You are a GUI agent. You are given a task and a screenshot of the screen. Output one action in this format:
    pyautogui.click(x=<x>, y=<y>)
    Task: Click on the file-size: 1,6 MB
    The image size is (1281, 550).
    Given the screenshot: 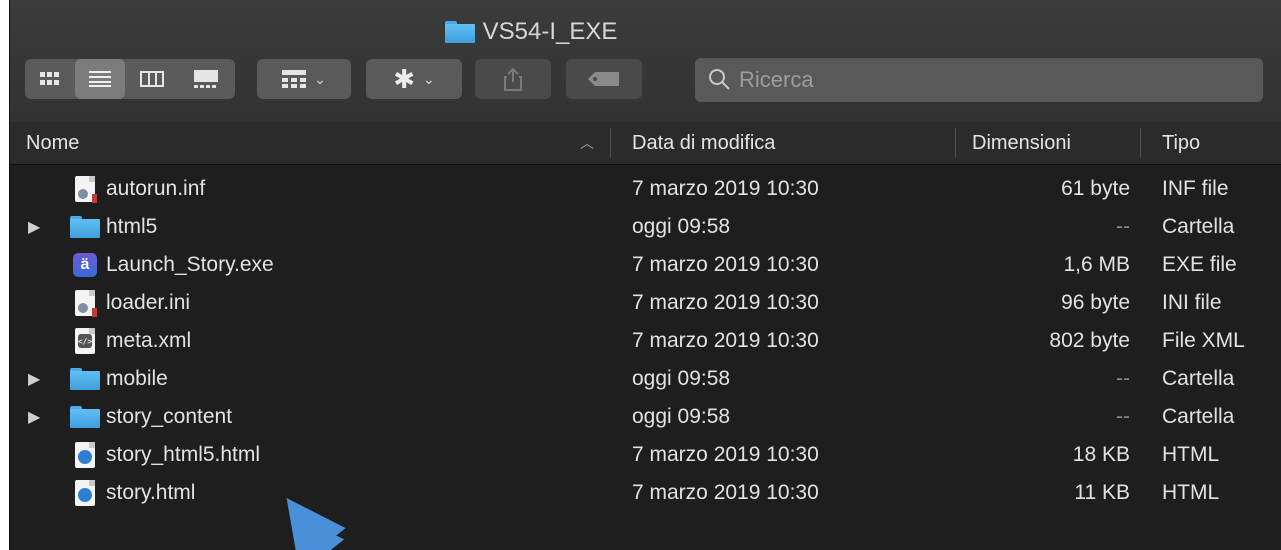 What is the action you would take?
    pyautogui.click(x=1096, y=264)
    